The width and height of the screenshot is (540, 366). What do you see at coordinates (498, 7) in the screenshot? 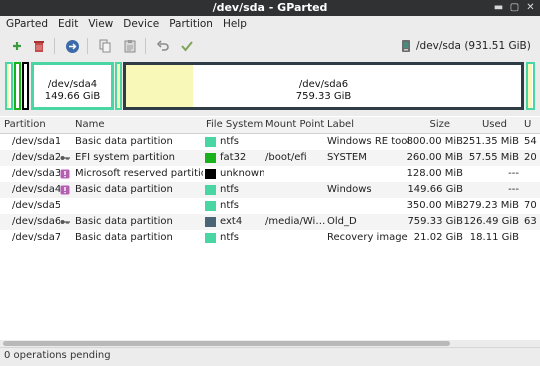
I see `minimize-icon: ▬` at bounding box center [498, 7].